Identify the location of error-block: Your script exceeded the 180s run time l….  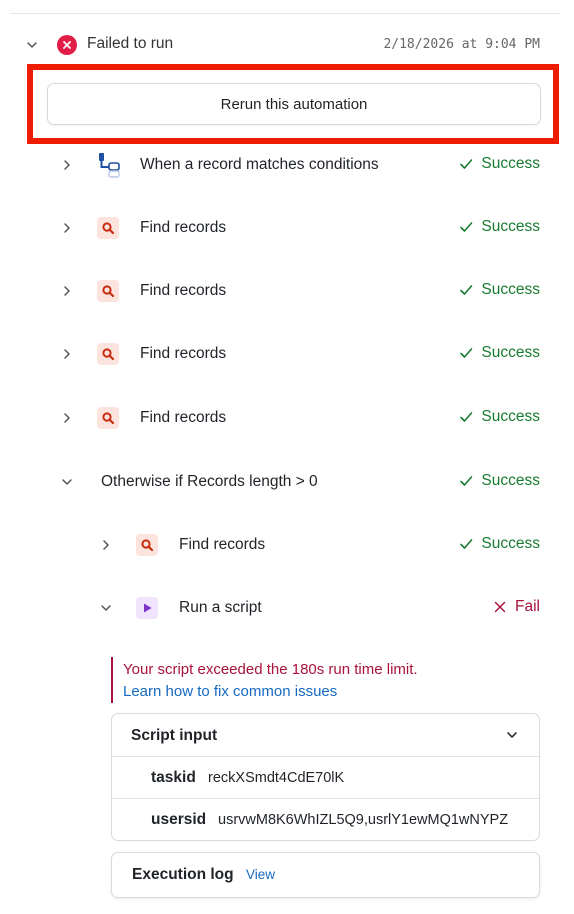
(322, 680).